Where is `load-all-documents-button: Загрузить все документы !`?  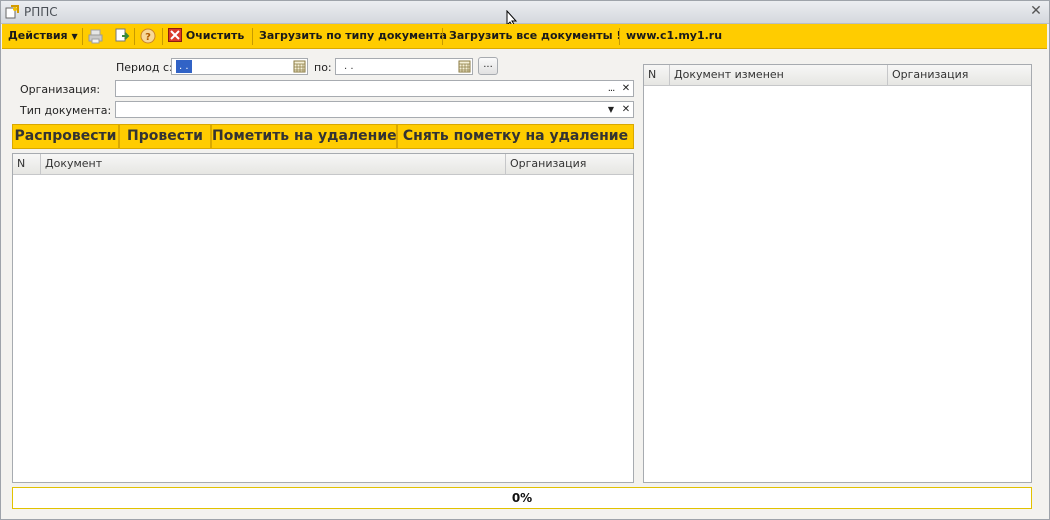
load-all-documents-button: Загрузить все документы ! is located at coordinates (535, 36).